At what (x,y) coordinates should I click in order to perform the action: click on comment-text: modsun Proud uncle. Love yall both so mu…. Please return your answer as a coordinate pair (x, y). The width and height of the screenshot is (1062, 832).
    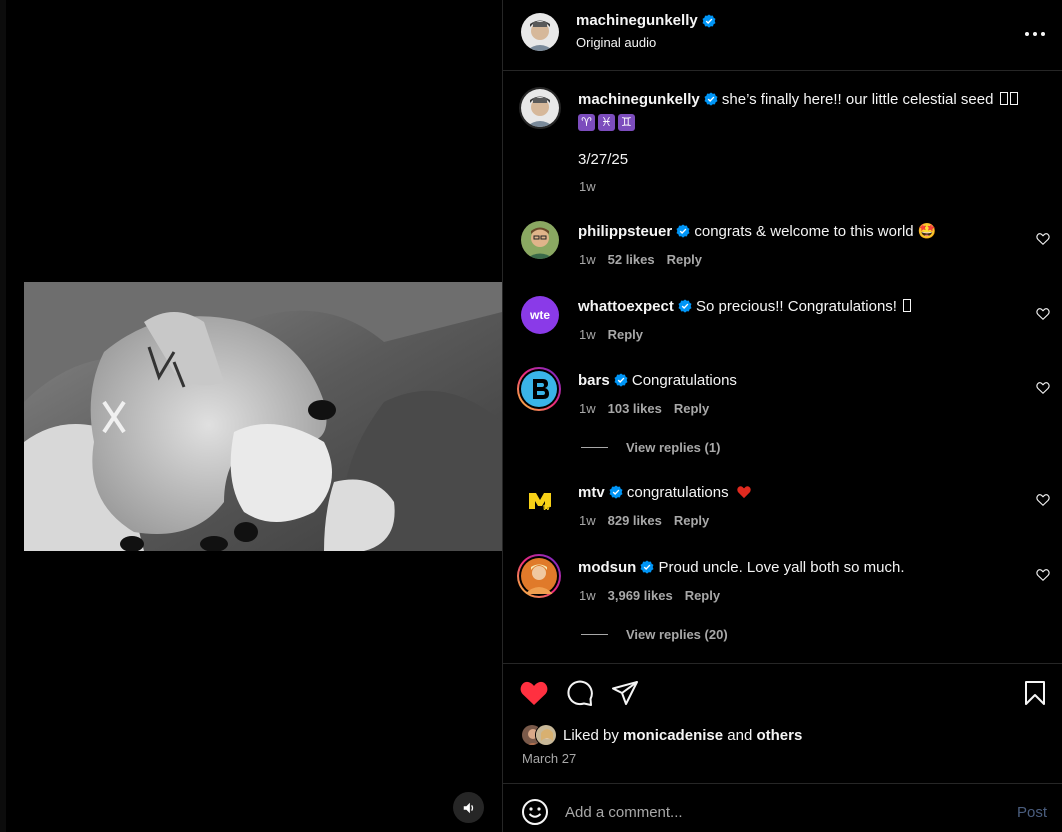
    Looking at the image, I should click on (798, 568).